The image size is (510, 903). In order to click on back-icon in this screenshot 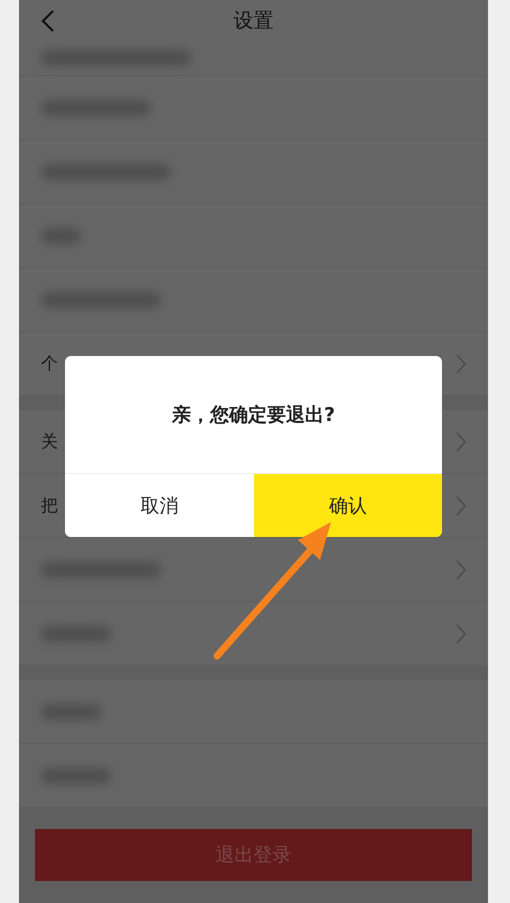, I will do `click(48, 21)`.